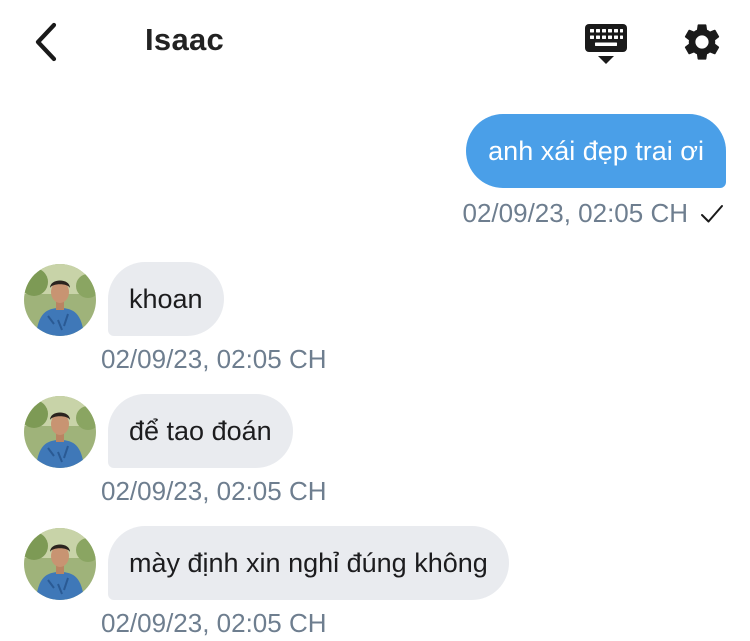 Image resolution: width=750 pixels, height=641 pixels. I want to click on chevron-left-icon, so click(46, 42).